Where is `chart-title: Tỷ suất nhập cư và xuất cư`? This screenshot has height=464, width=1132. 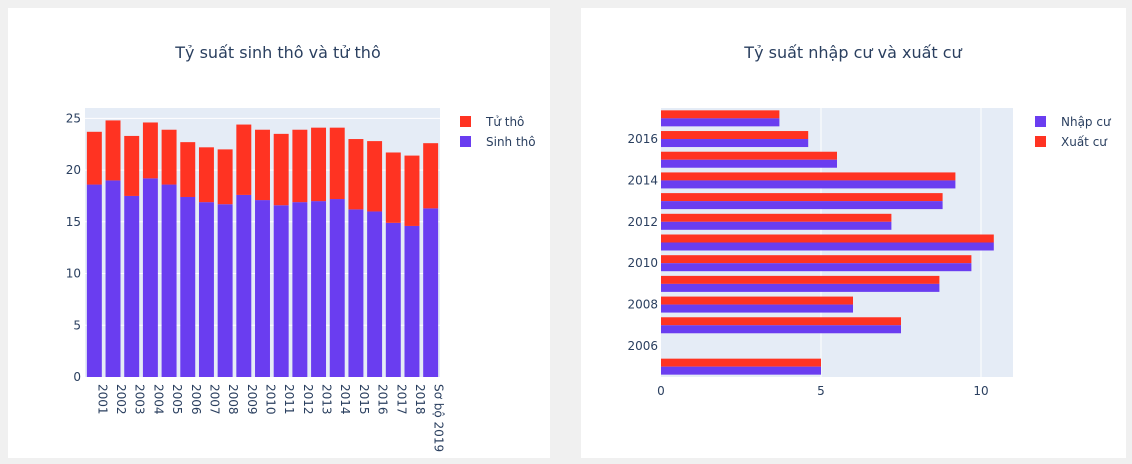 chart-title: Tỷ suất nhập cư và xuất cư is located at coordinates (852, 52).